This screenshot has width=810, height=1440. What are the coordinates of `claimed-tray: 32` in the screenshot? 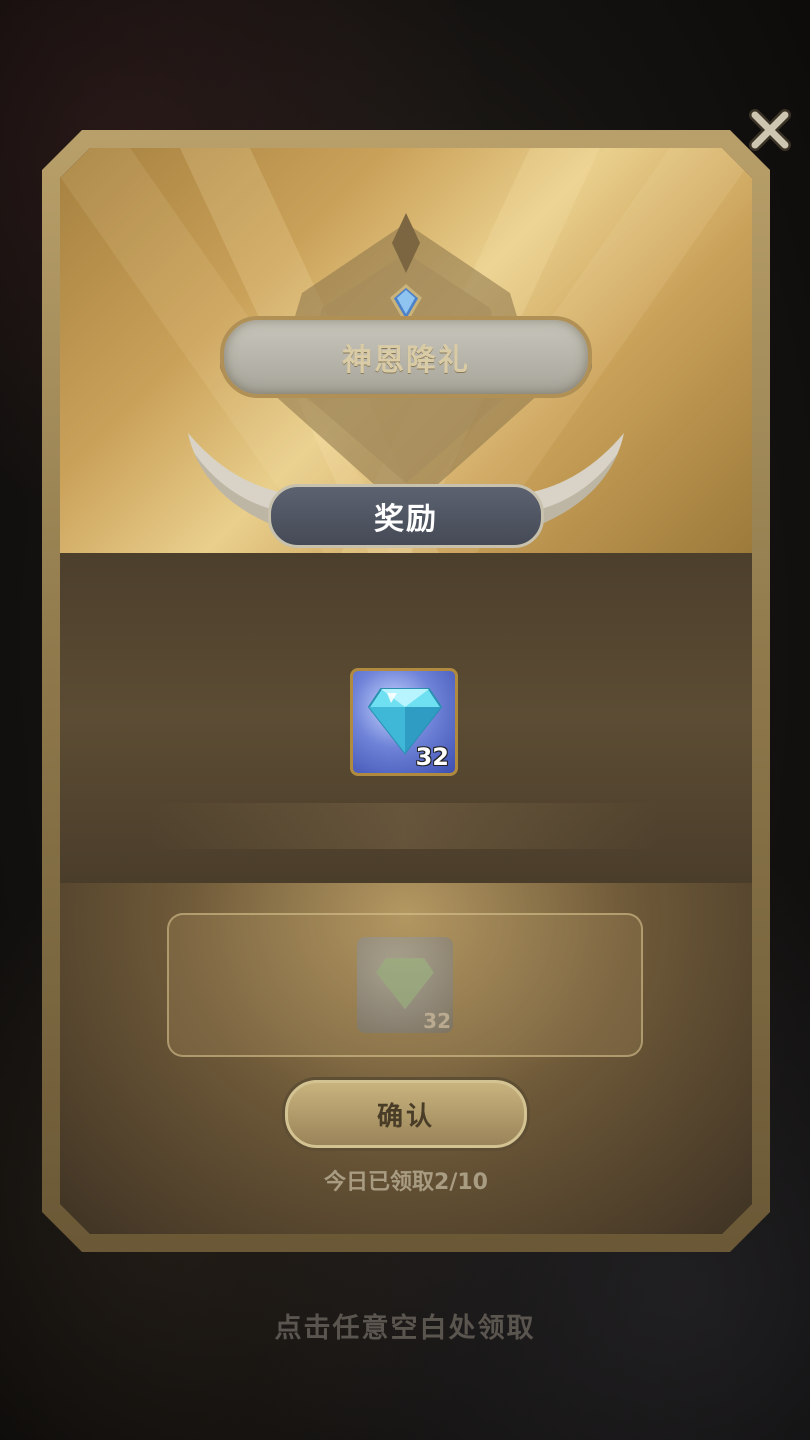 It's located at (405, 985).